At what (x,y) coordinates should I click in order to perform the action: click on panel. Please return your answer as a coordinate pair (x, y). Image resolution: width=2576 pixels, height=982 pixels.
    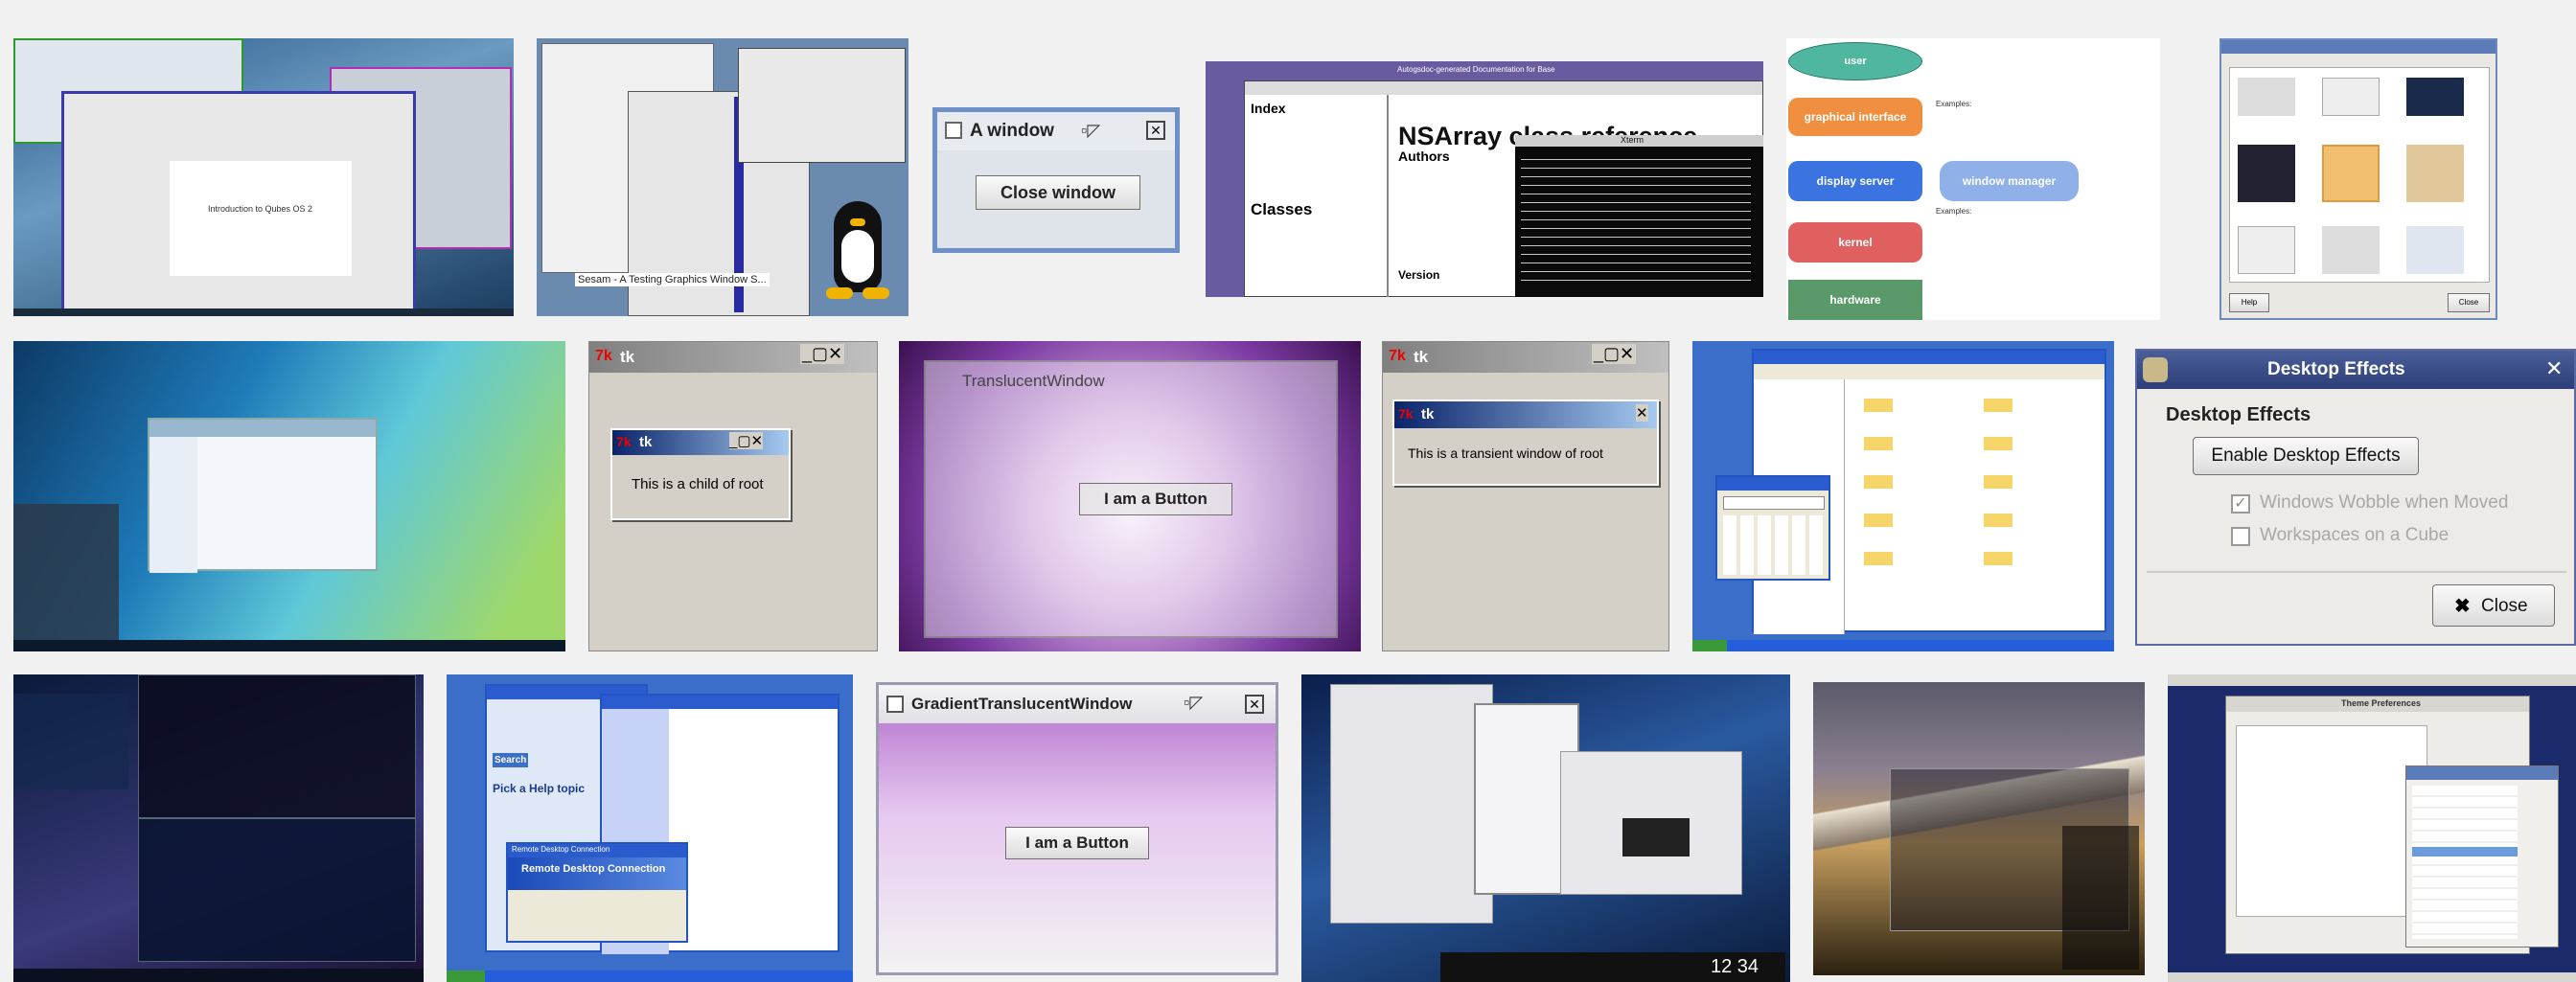
    Looking at the image, I should click on (218, 975).